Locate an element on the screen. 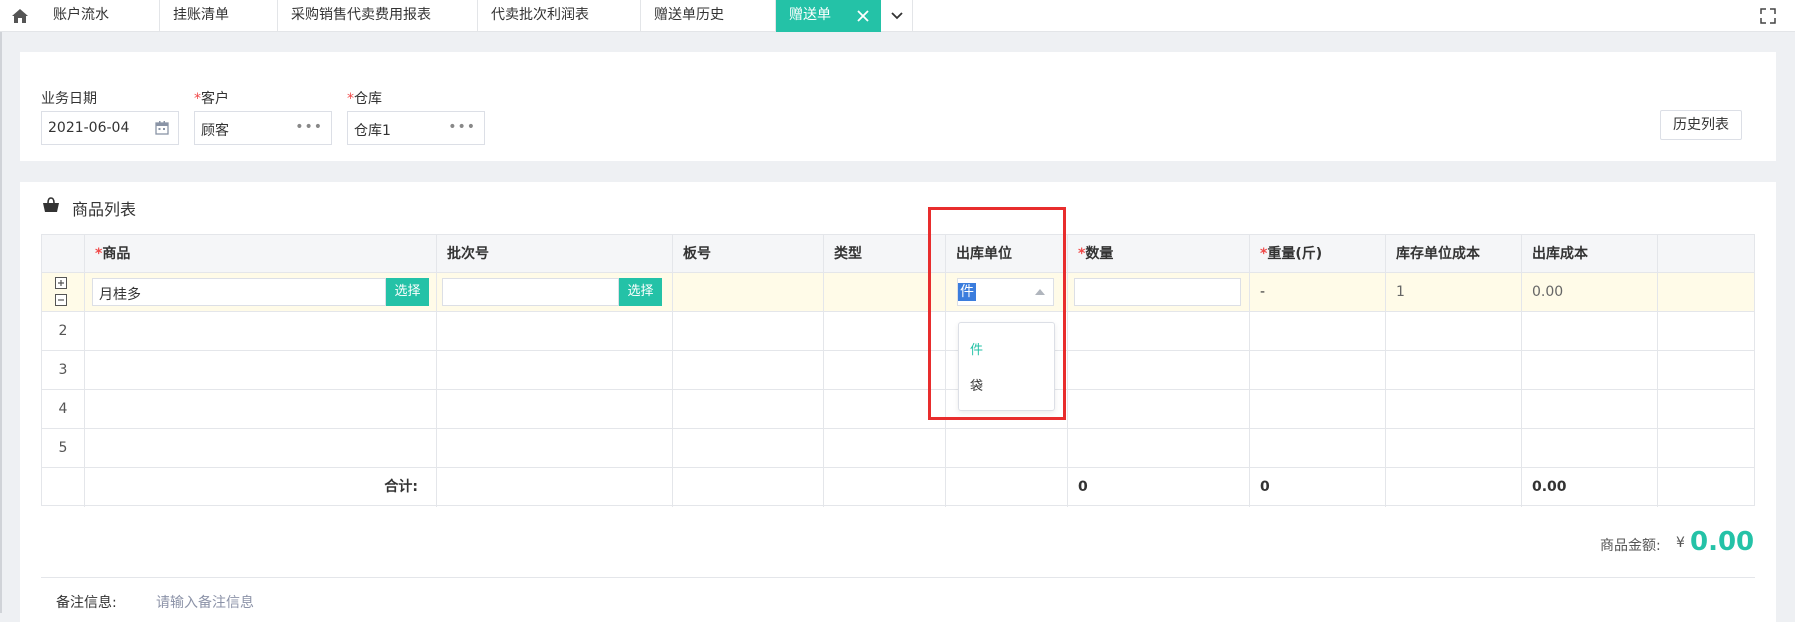  tab-purchase-sales-report: 采购销售代卖费用报表 is located at coordinates (378, 16).